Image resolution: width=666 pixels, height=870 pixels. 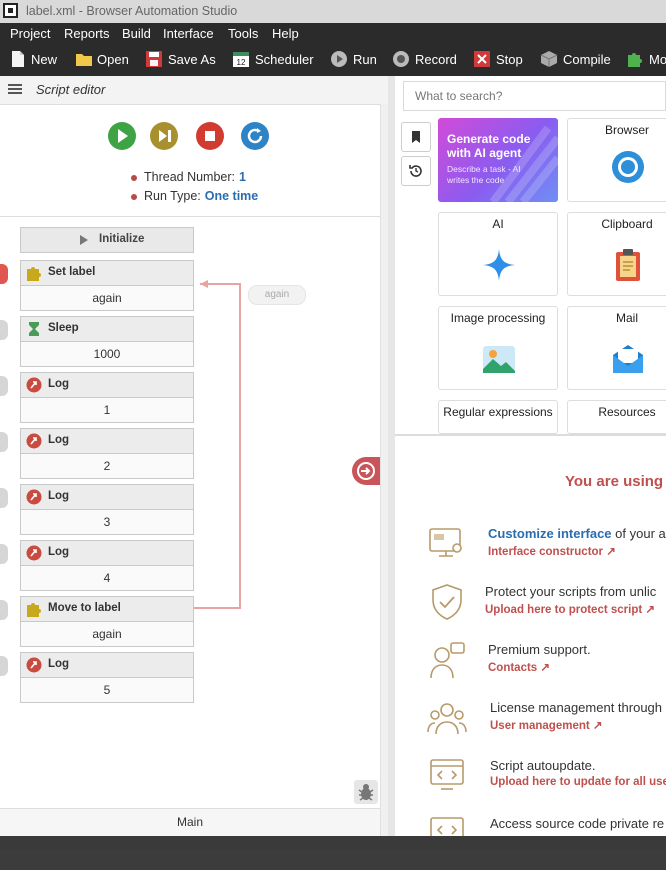 What do you see at coordinates (122, 136) in the screenshot?
I see `run-script-button` at bounding box center [122, 136].